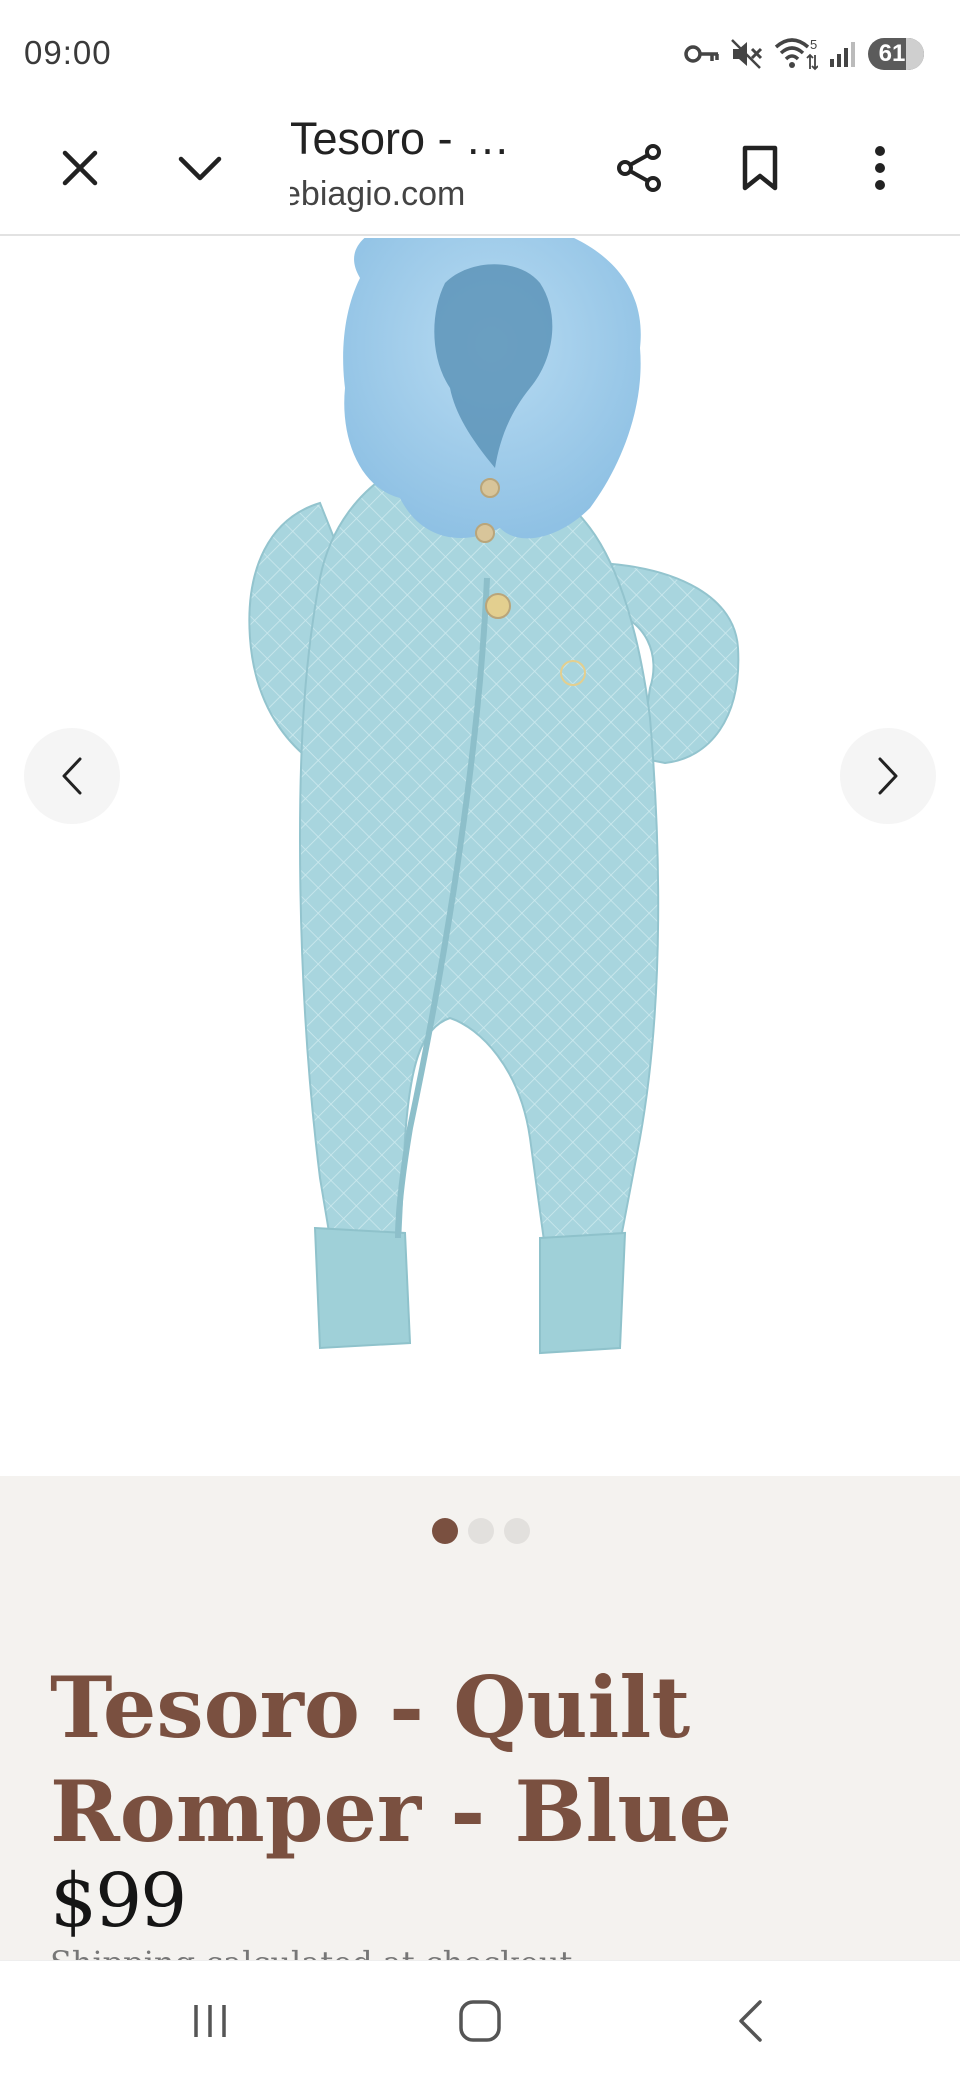  What do you see at coordinates (701, 54) in the screenshot?
I see `vpn-key-icon` at bounding box center [701, 54].